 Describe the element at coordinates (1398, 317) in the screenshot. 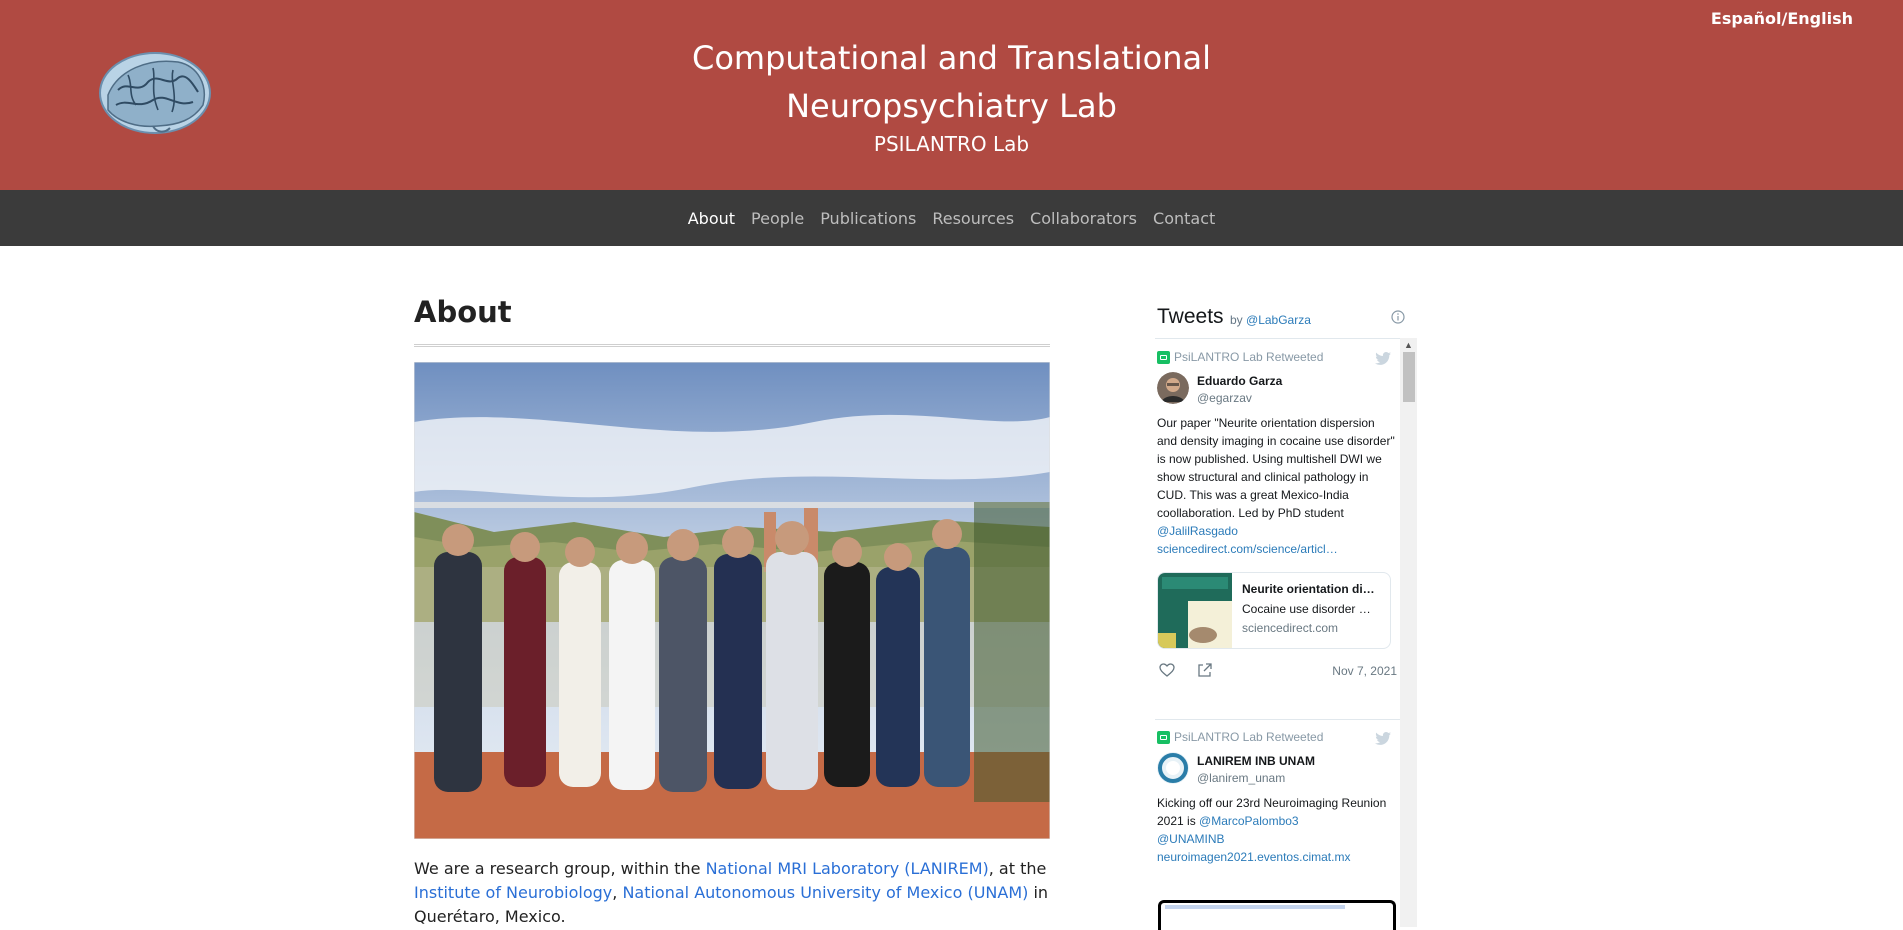

I see `info-icon` at that location.